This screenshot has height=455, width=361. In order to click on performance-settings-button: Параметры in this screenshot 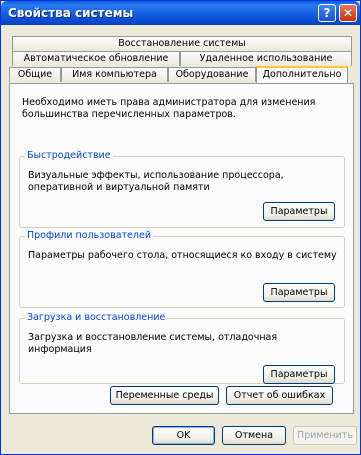, I will do `click(299, 211)`.